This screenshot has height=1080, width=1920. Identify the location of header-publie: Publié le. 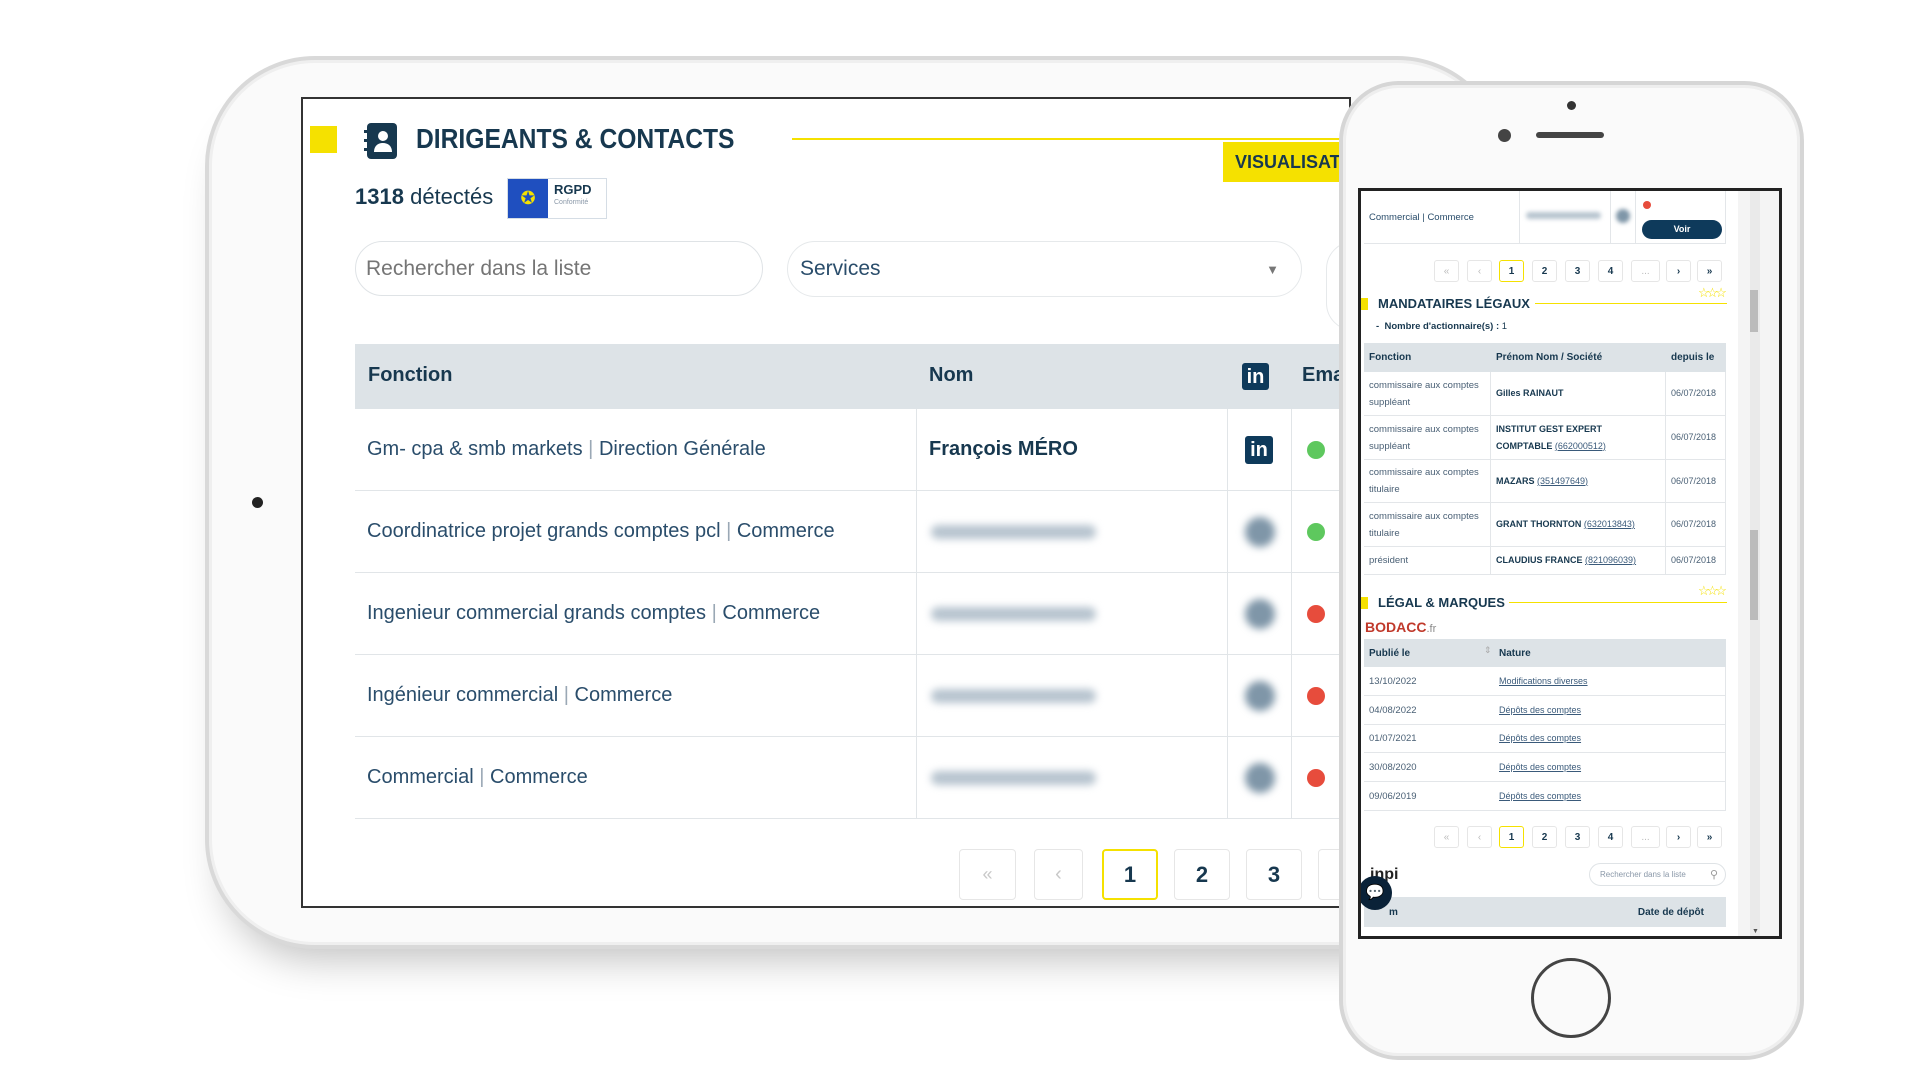
(1429, 653).